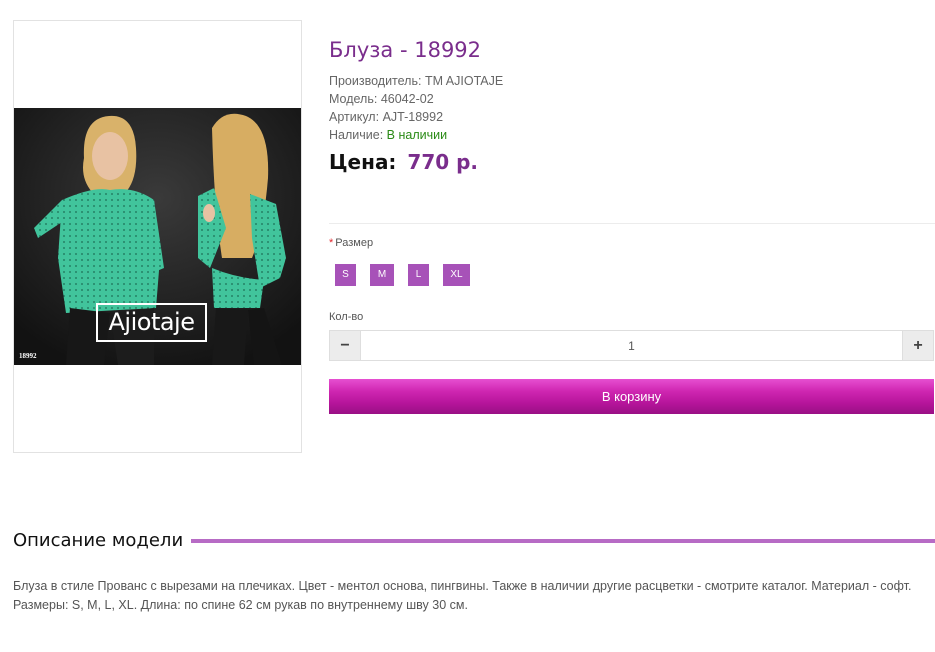 The image size is (935, 652). I want to click on description-header: Описание модели, so click(474, 540).